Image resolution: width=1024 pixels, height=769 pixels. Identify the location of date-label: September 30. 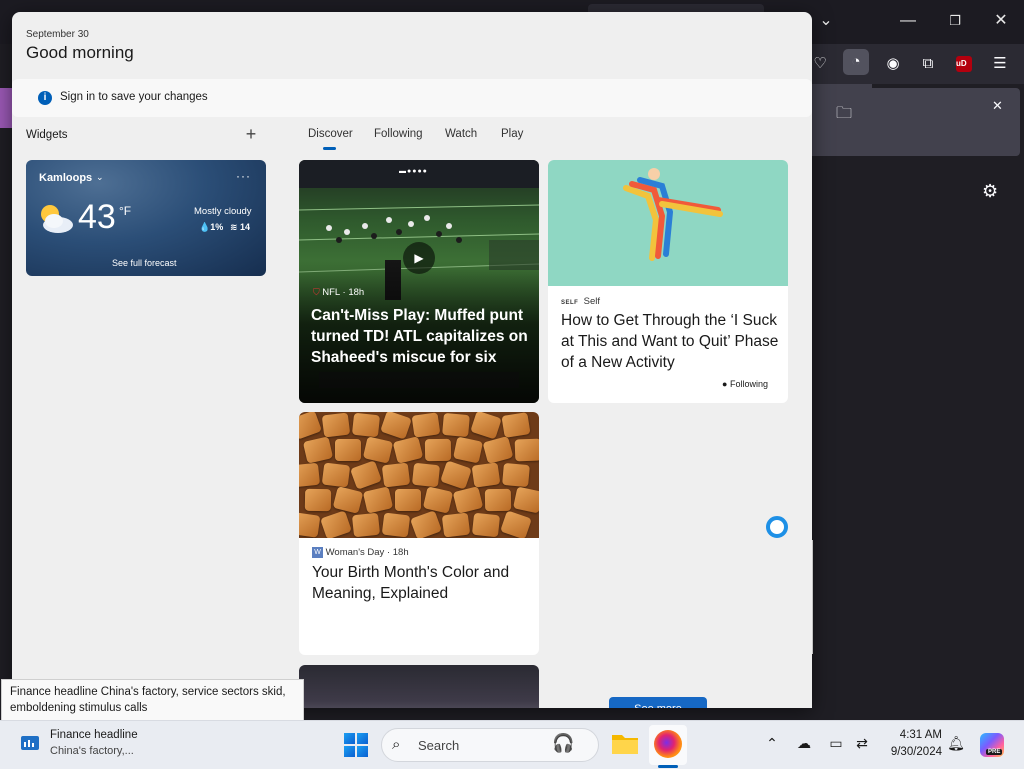
(57, 34).